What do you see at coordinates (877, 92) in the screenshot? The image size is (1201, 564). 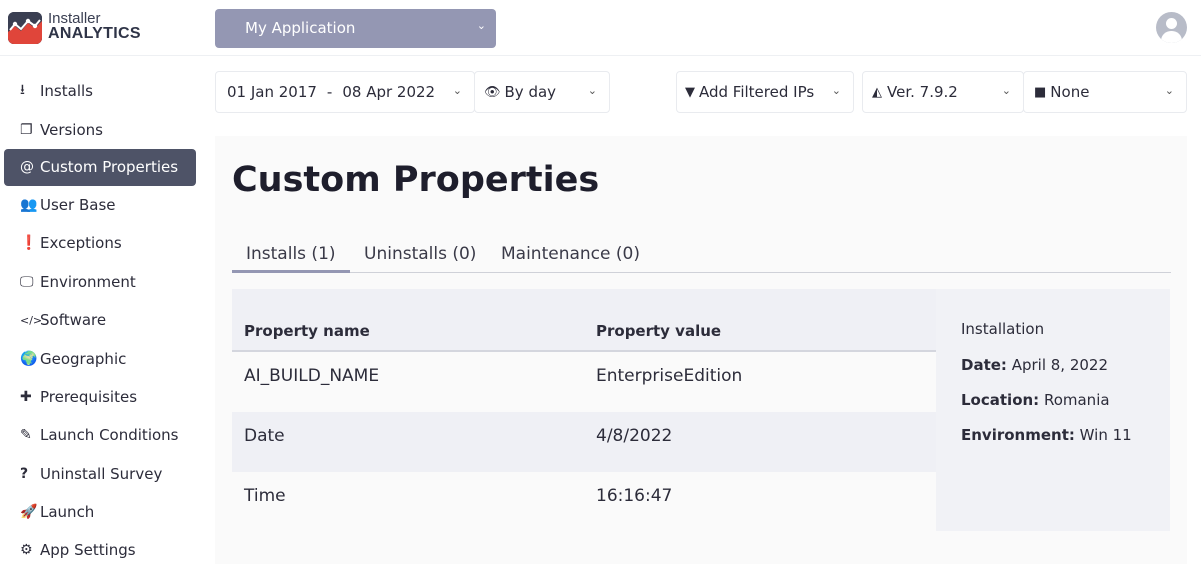 I see `area-chart-icon: ◭` at bounding box center [877, 92].